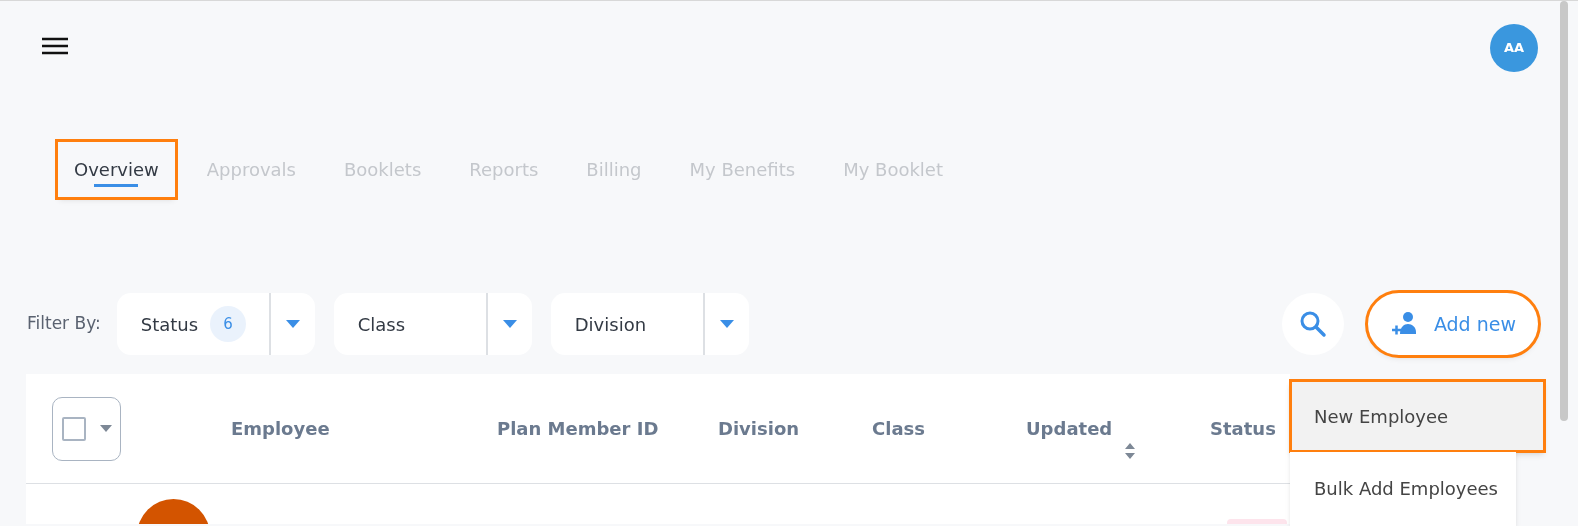 This screenshot has width=1578, height=526. Describe the element at coordinates (1403, 488) in the screenshot. I see `menu-item: Bulk Add Employees` at that location.